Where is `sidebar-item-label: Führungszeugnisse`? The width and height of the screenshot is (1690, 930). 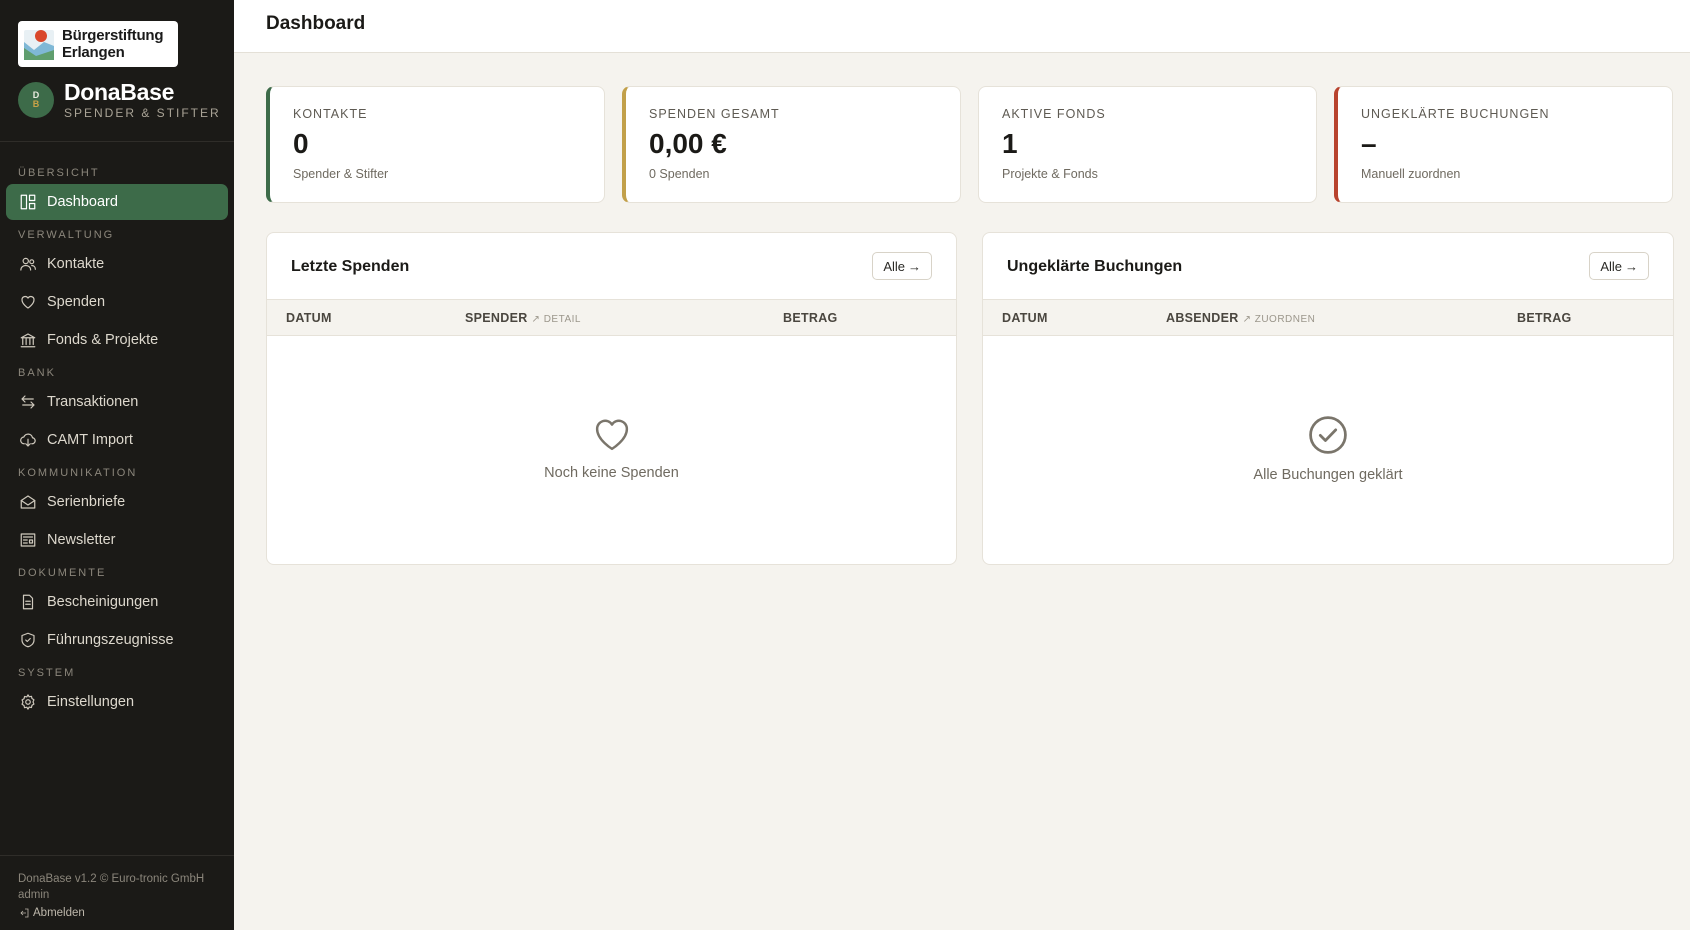 sidebar-item-label: Führungszeugnisse is located at coordinates (110, 640).